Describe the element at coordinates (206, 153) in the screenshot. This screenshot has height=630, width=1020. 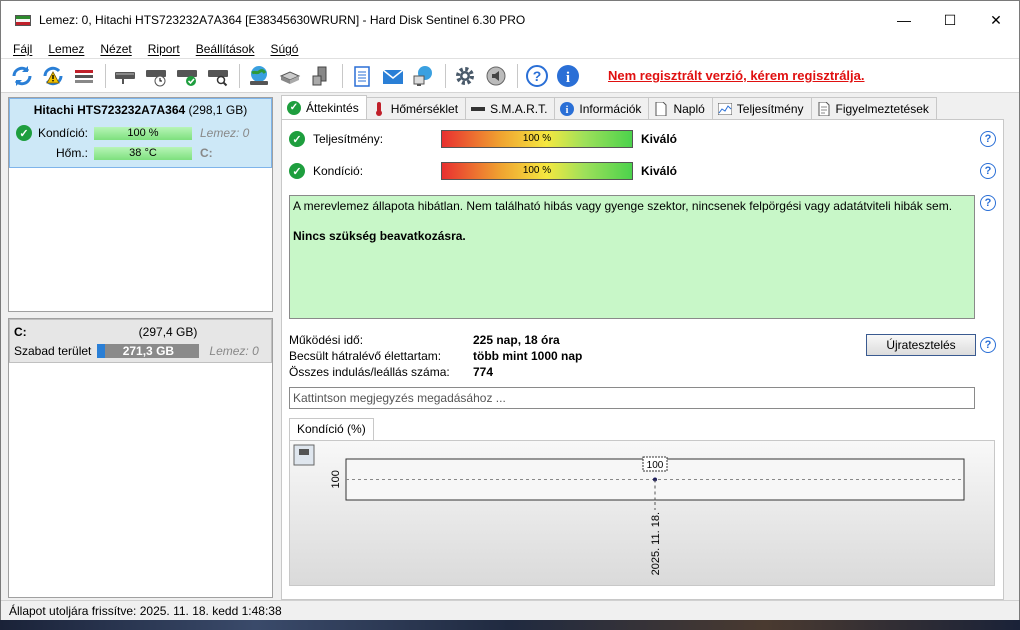
I see `drive-letter-label: C:` at that location.